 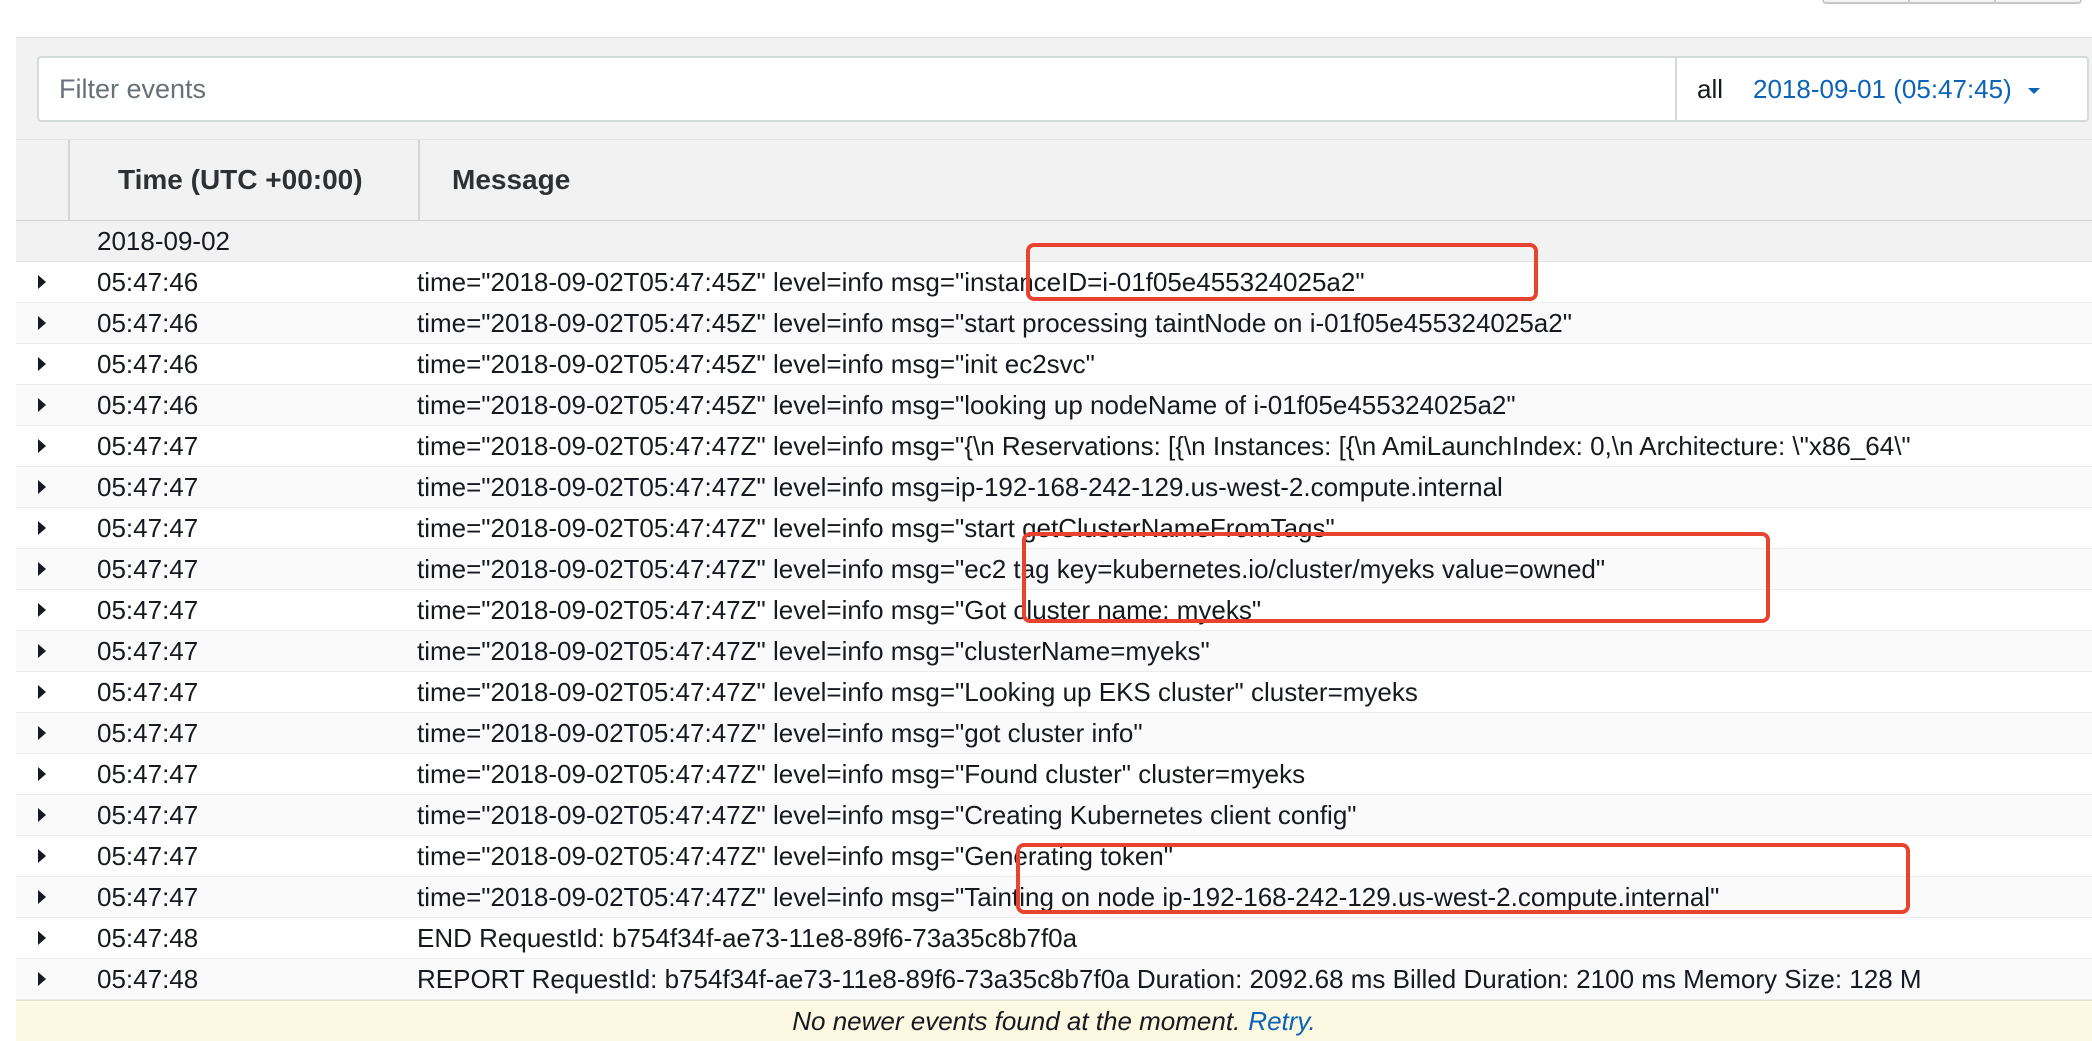 I want to click on range-all-button: all, so click(x=1700, y=89).